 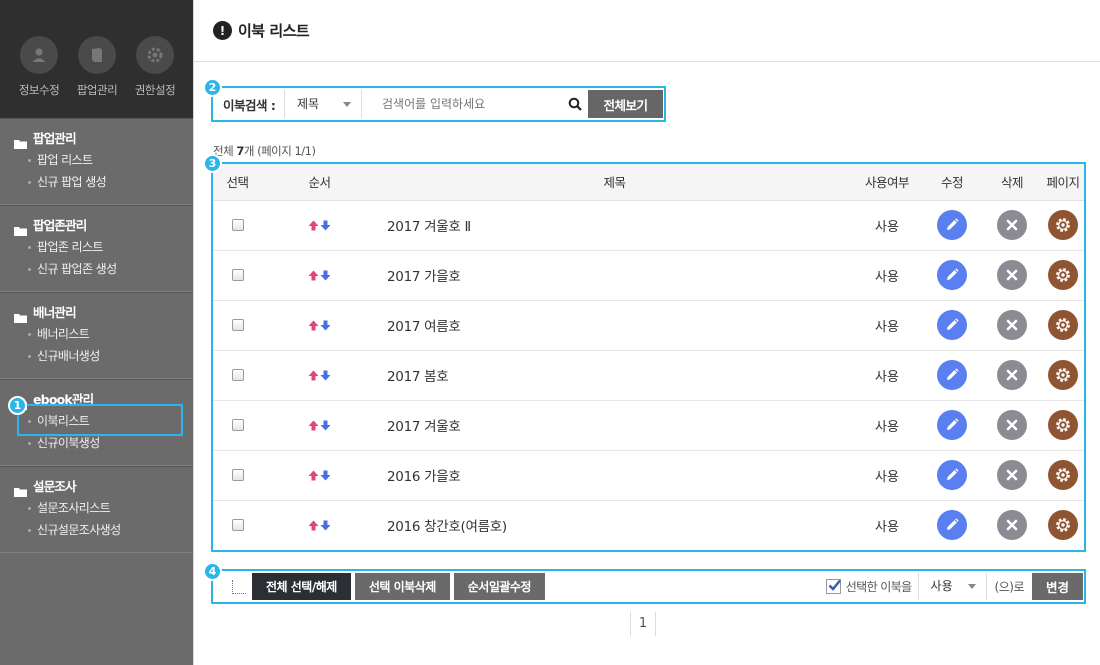 I want to click on menu-group-title: 배너관리, so click(x=96, y=313).